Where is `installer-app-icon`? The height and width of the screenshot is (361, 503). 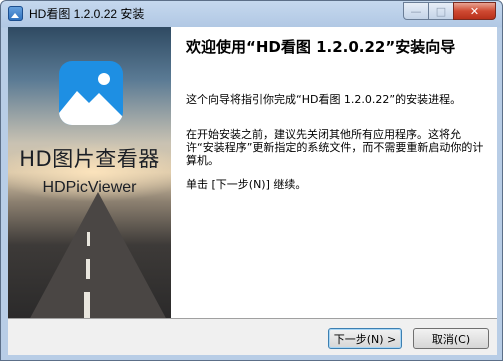 installer-app-icon is located at coordinates (15, 13).